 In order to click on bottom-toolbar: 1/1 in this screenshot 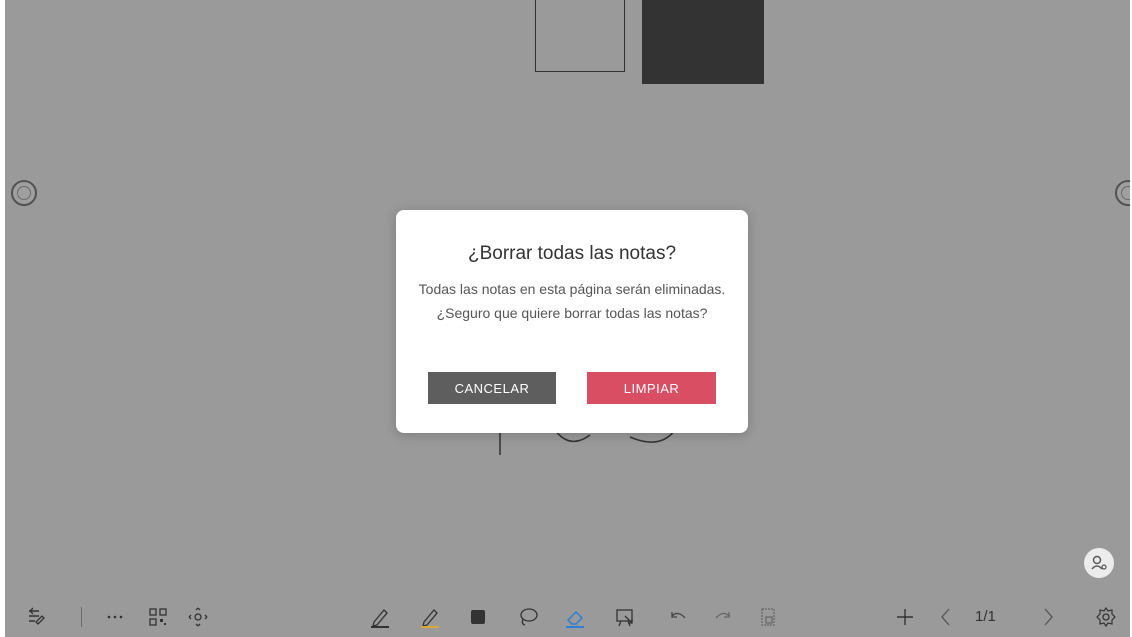, I will do `click(567, 617)`.